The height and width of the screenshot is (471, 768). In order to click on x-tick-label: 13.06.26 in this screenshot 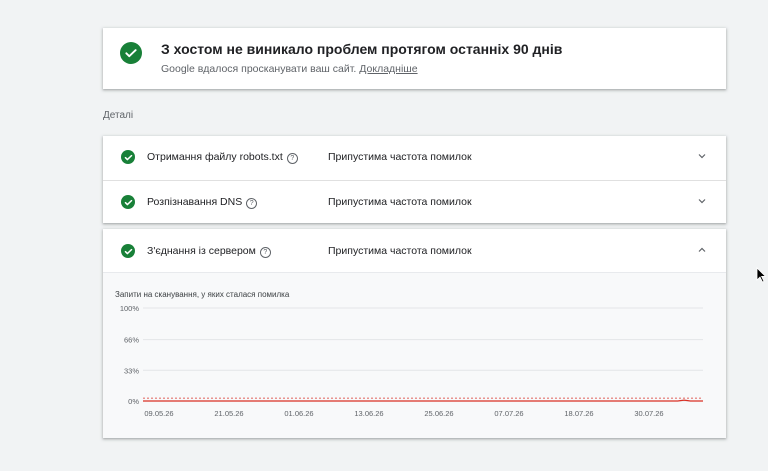, I will do `click(368, 413)`.